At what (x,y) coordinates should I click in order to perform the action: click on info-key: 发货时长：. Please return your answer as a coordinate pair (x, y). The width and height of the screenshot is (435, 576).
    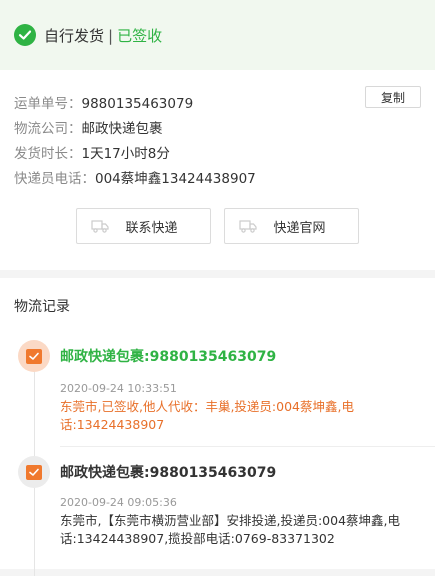
    Looking at the image, I should click on (48, 154).